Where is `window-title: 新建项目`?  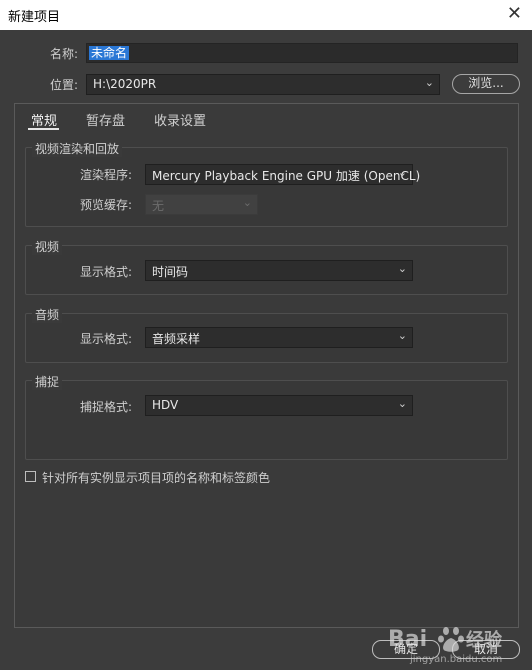
window-title: 新建项目 is located at coordinates (34, 17).